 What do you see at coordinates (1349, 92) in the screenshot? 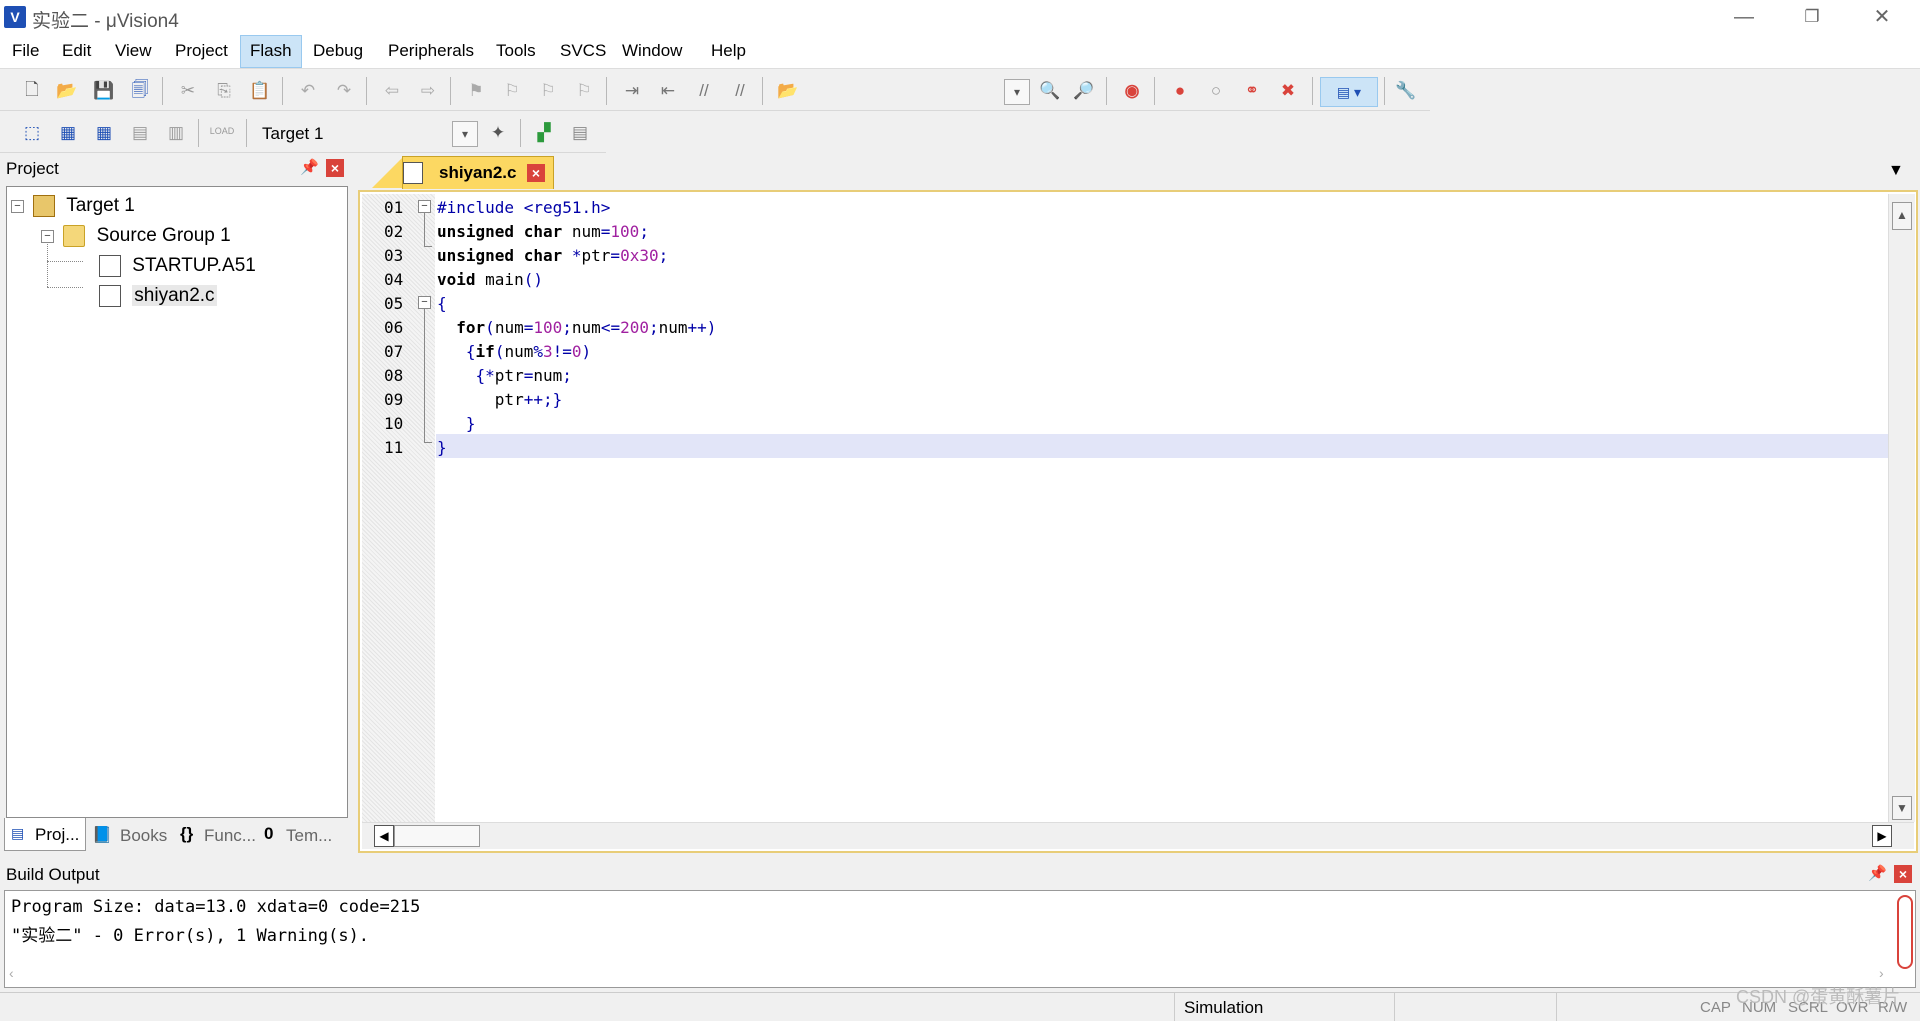
I see `window-layout-icon: ▤ ▾` at bounding box center [1349, 92].